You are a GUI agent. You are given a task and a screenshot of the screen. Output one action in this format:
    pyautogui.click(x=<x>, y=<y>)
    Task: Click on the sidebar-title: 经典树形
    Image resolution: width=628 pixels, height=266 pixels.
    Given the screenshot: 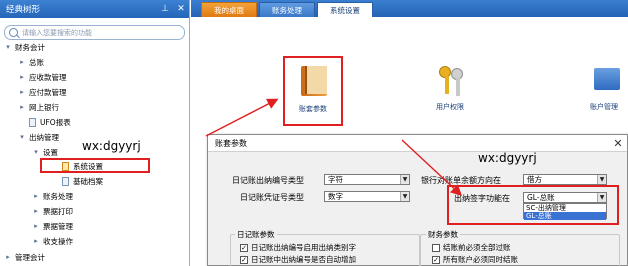 What is the action you would take?
    pyautogui.click(x=23, y=10)
    